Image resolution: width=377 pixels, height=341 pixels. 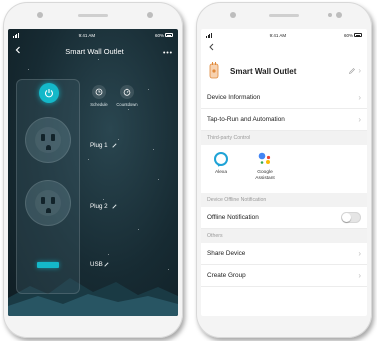 I want to click on google-assistant-item: Google Assistant, so click(x=265, y=165).